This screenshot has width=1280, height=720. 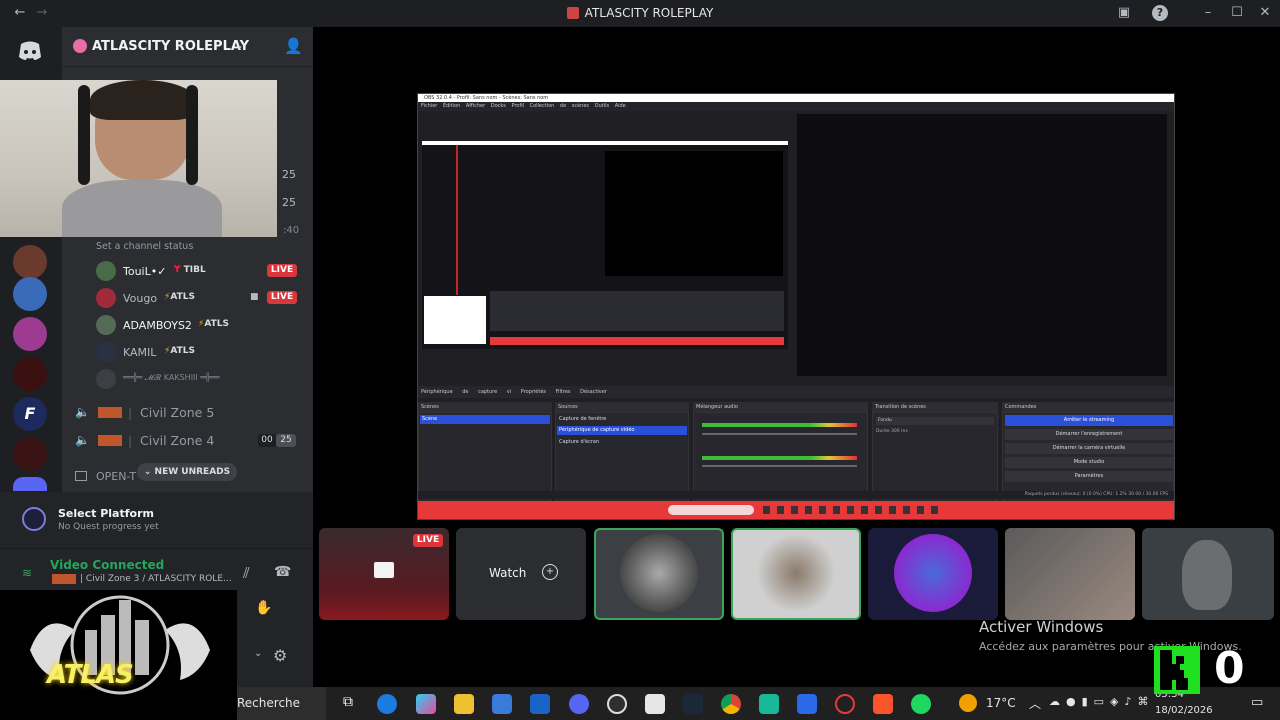 I want to click on start-recording-button: Démarrer l'enregistrement, so click(x=1089, y=434).